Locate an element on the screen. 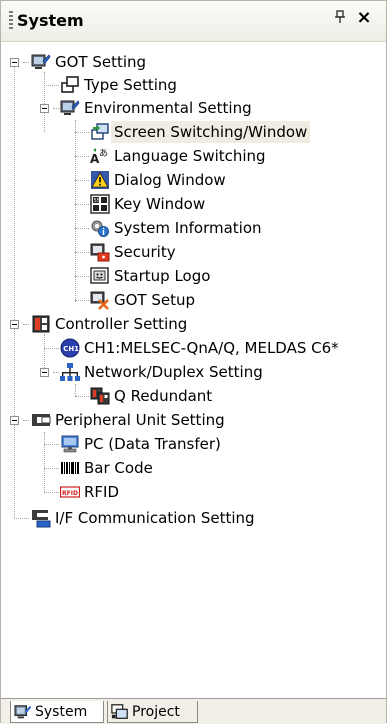  system-tab-icon is located at coordinates (23, 712).